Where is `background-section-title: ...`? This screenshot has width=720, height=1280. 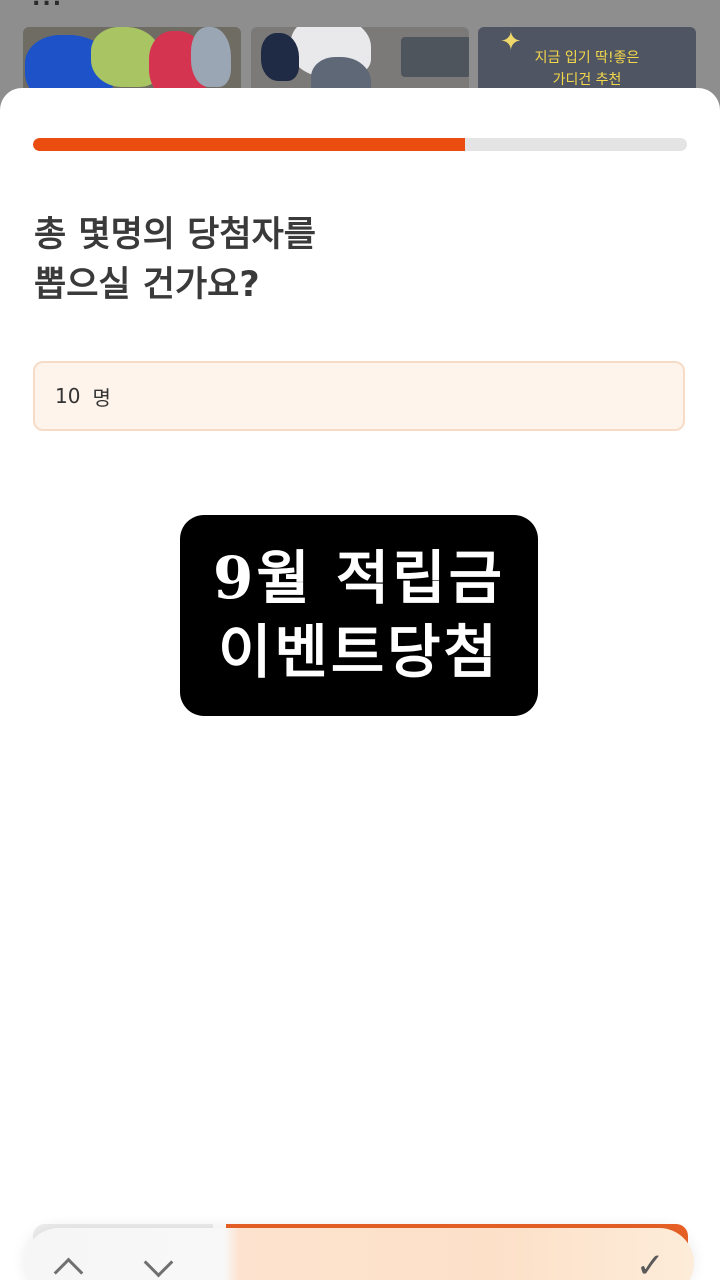
background-section-title: ... is located at coordinates (47, 5).